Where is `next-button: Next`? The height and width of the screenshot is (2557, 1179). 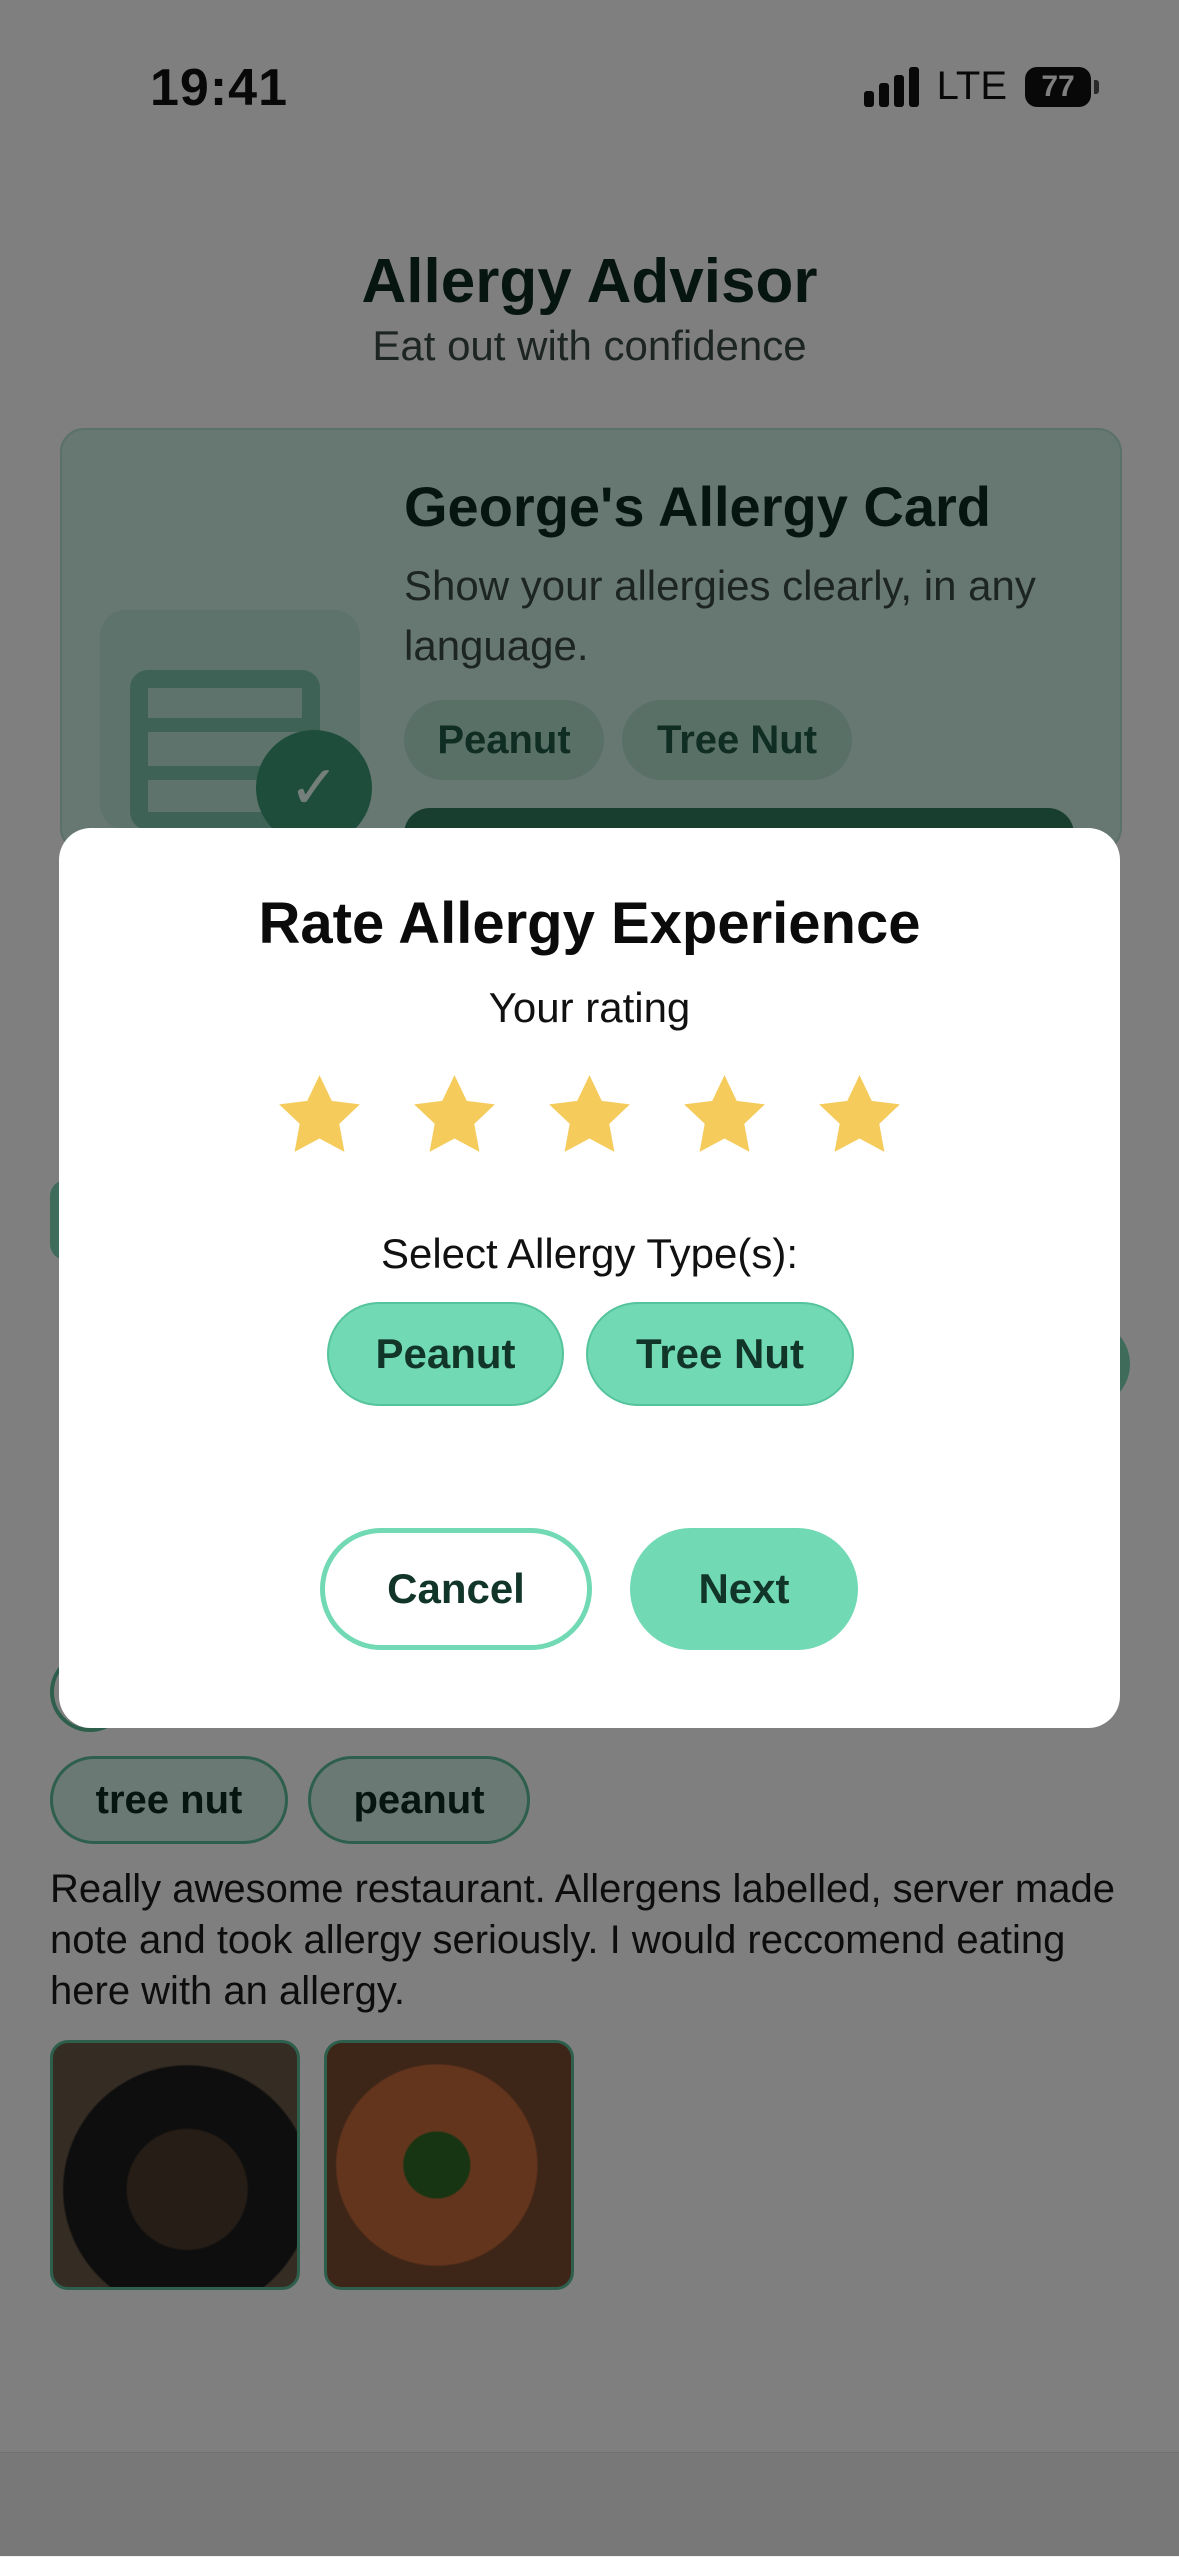 next-button: Next is located at coordinates (744, 1589).